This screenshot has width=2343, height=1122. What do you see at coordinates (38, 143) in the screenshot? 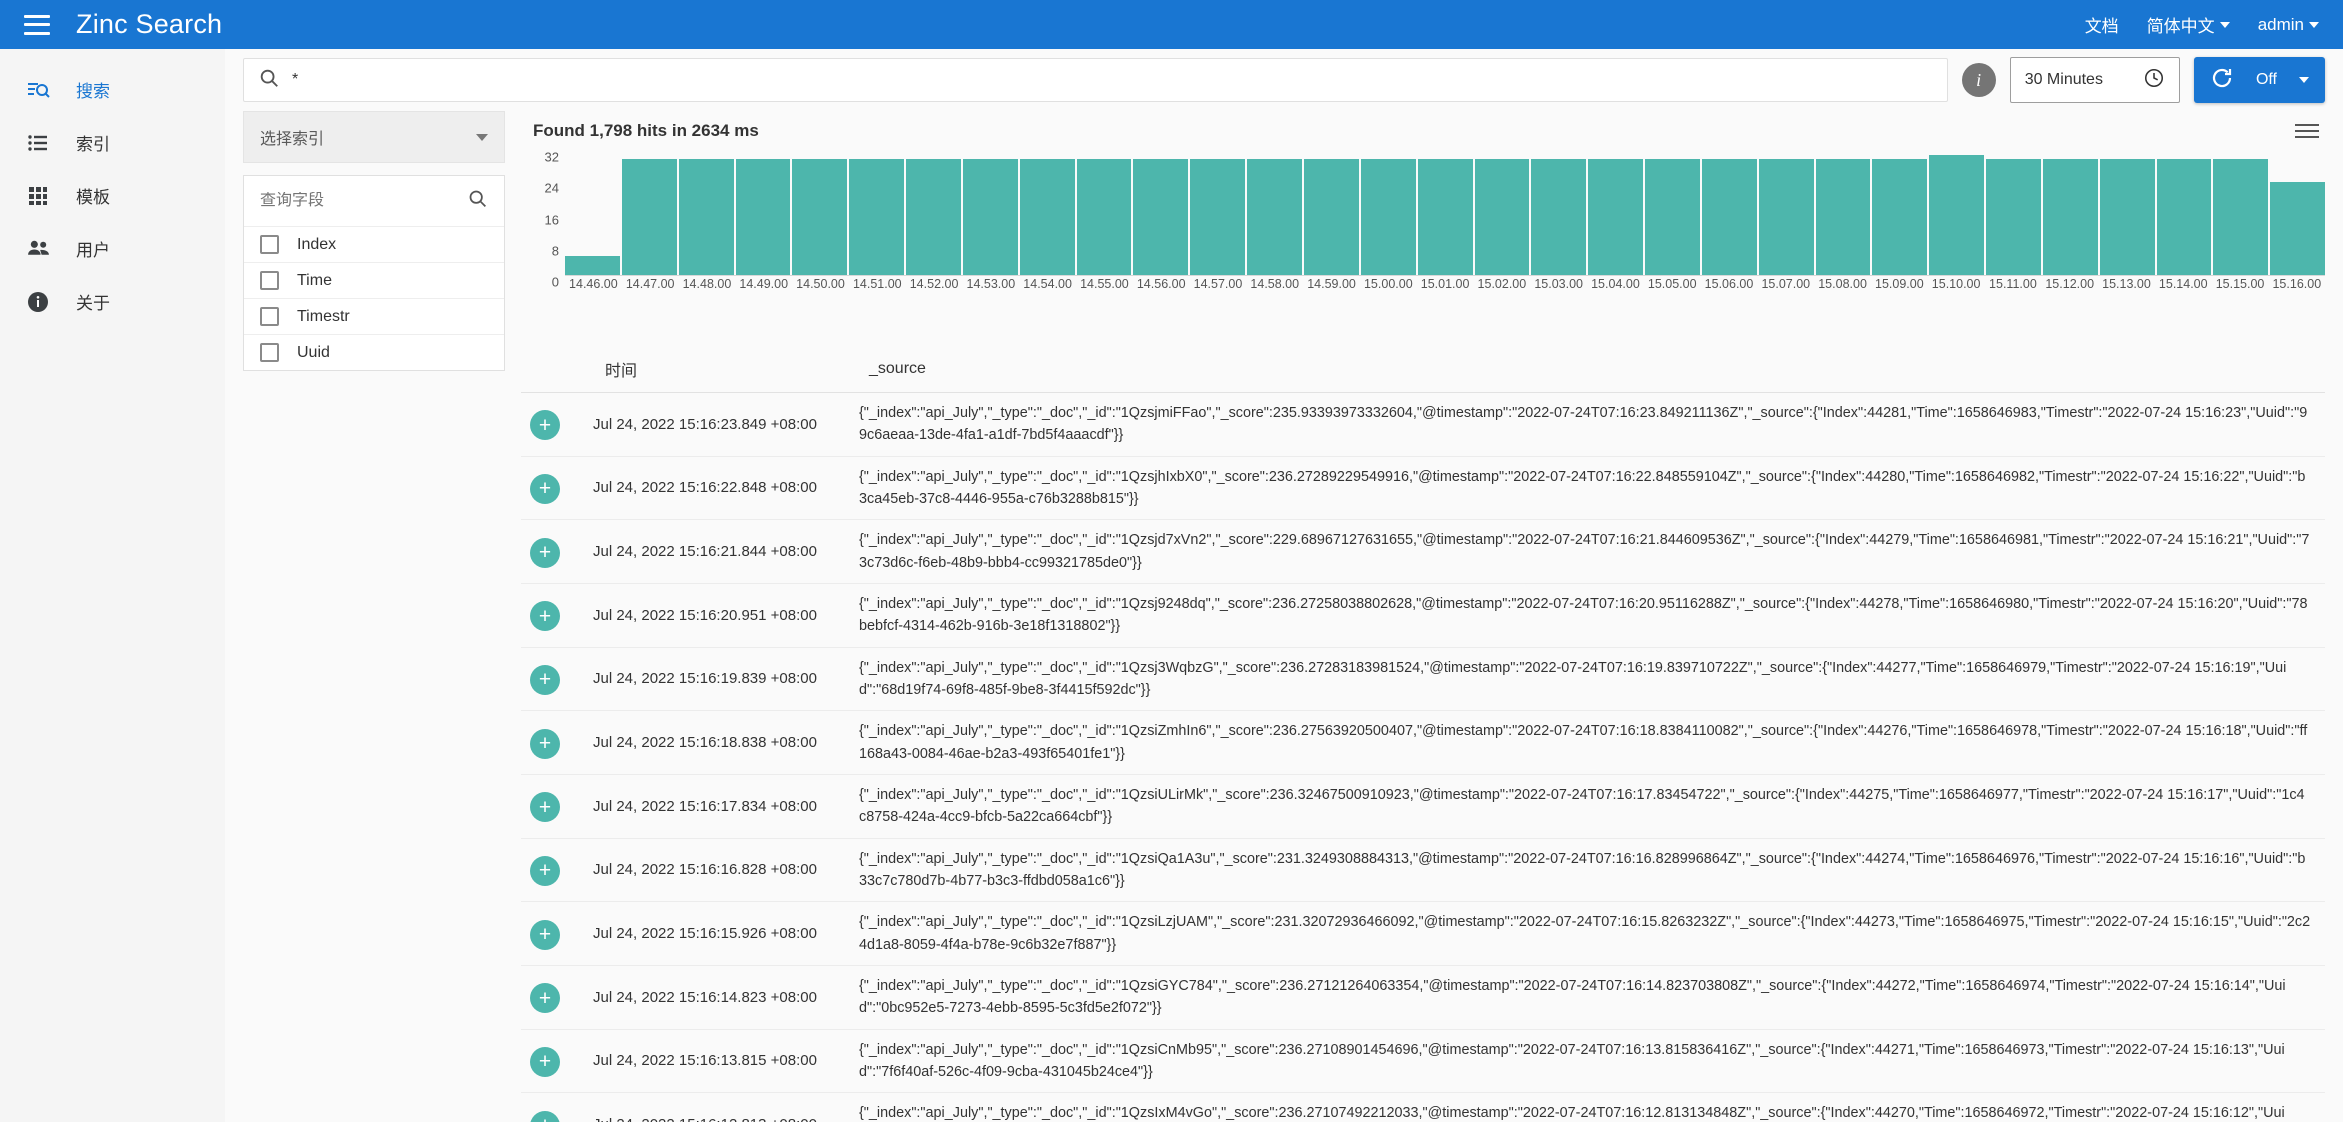
I see `list-icon` at bounding box center [38, 143].